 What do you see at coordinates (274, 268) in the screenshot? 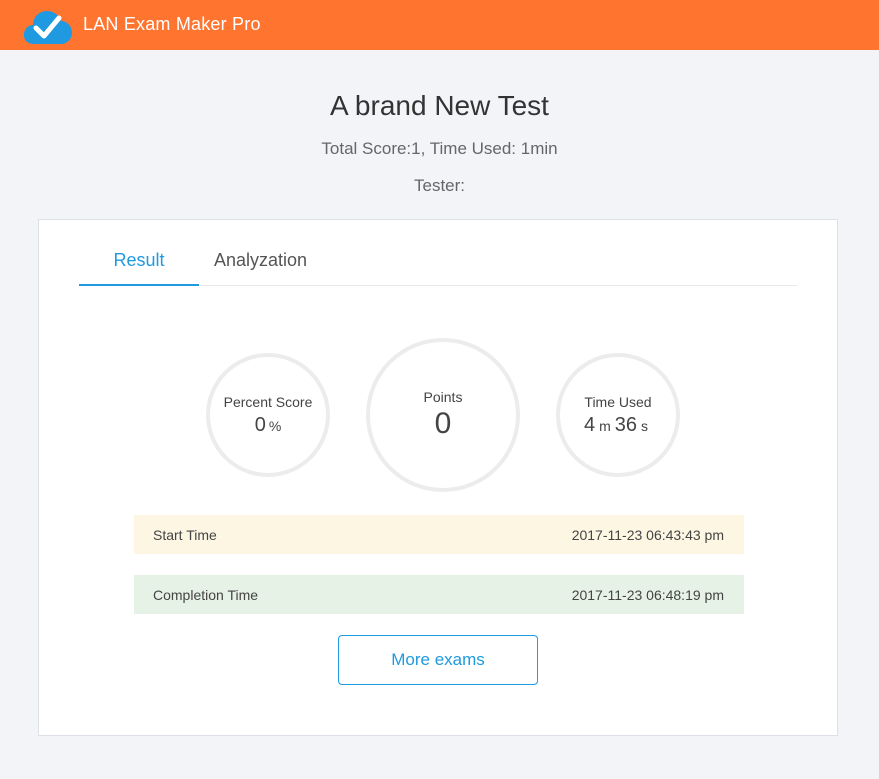
I see `tab-analyzation: Analyzation` at bounding box center [274, 268].